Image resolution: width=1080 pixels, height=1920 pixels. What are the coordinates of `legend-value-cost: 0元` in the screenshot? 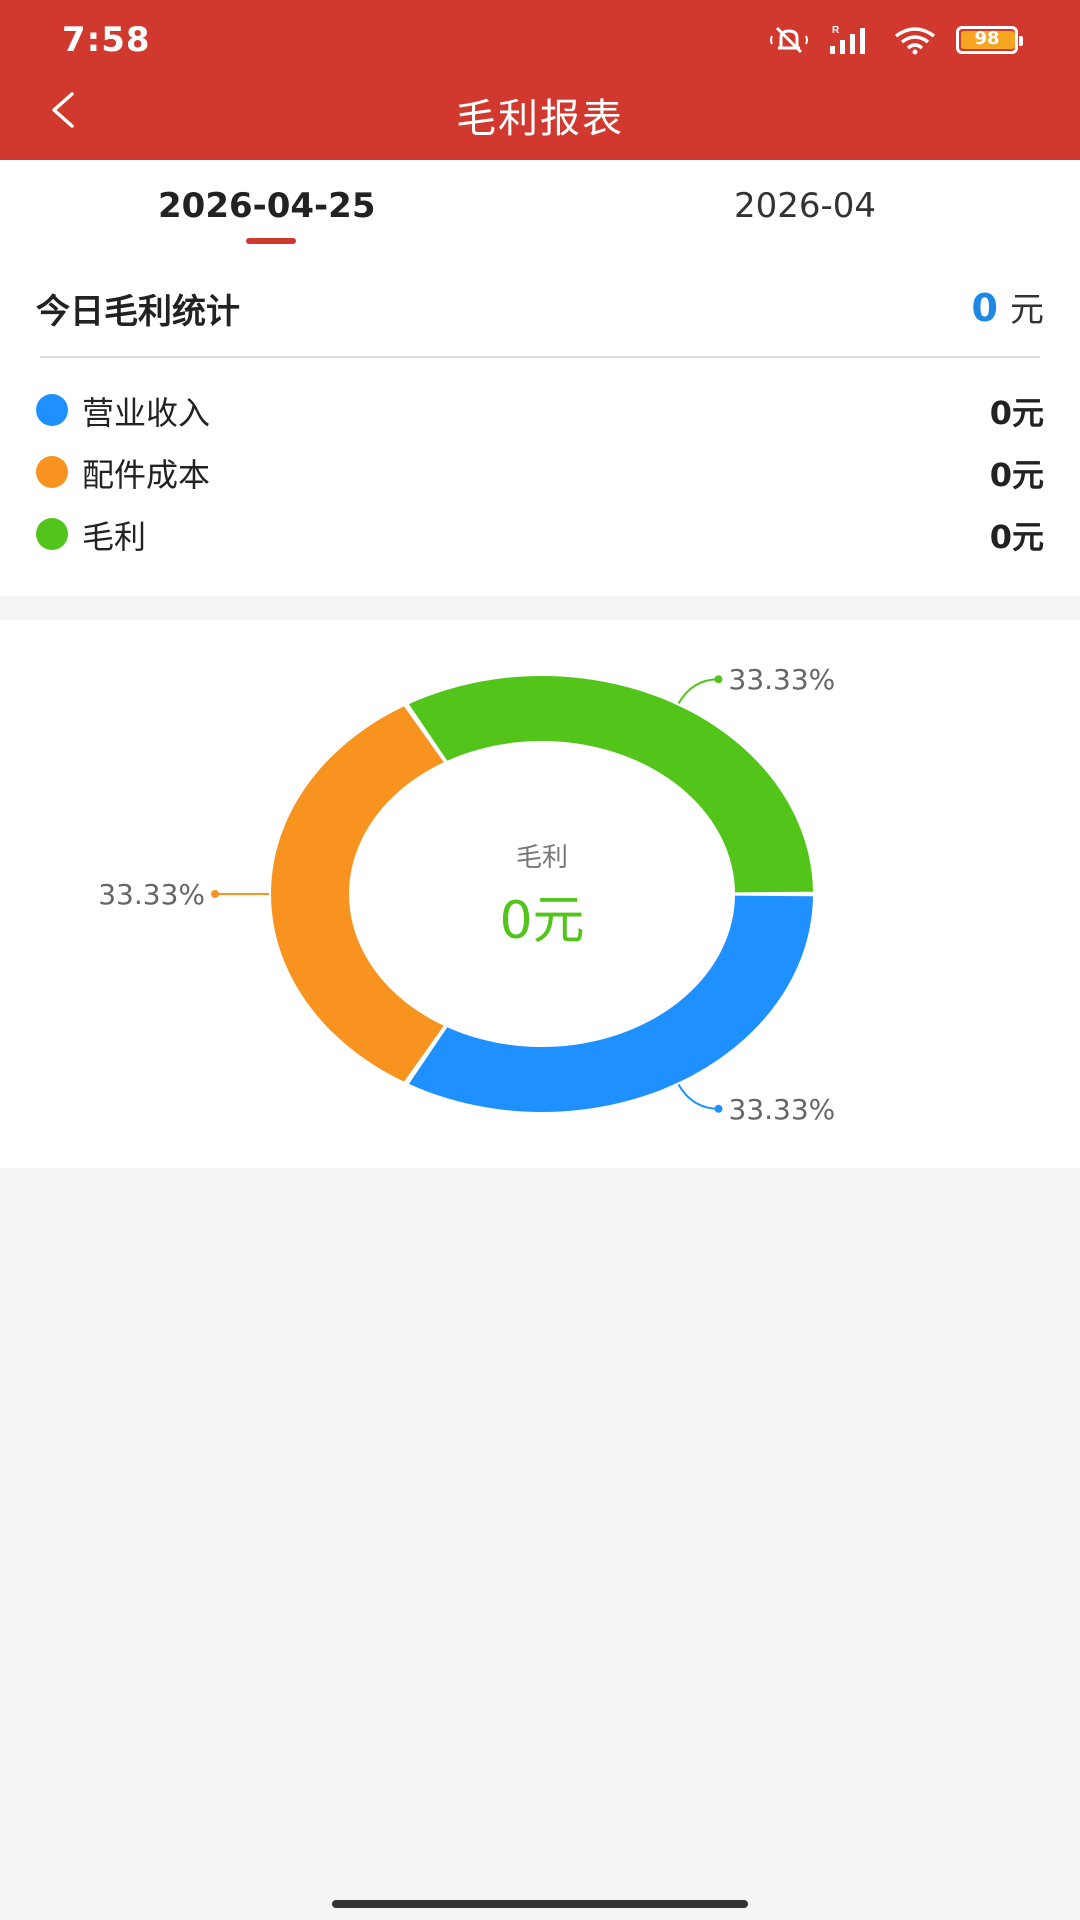 It's located at (1016, 475).